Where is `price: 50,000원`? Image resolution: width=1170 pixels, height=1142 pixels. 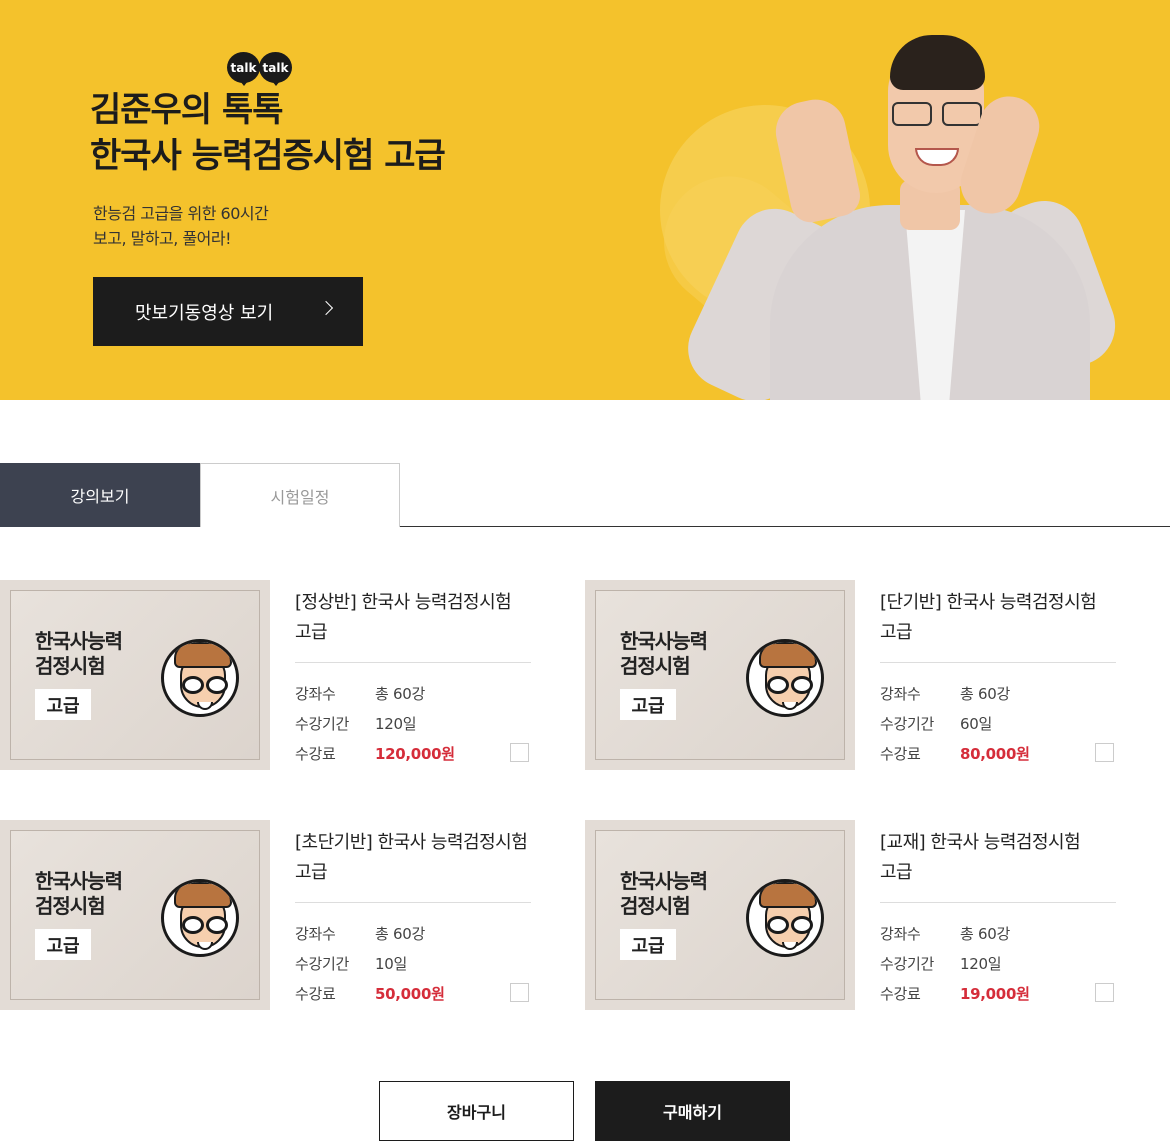
price: 50,000원 is located at coordinates (410, 994).